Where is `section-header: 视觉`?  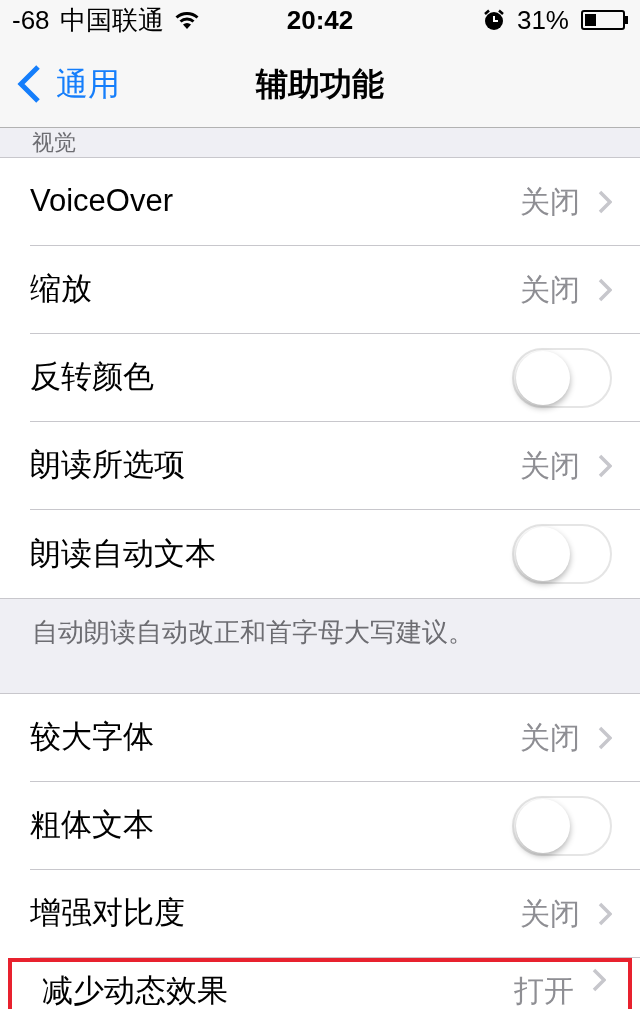
section-header: 视觉 is located at coordinates (54, 142).